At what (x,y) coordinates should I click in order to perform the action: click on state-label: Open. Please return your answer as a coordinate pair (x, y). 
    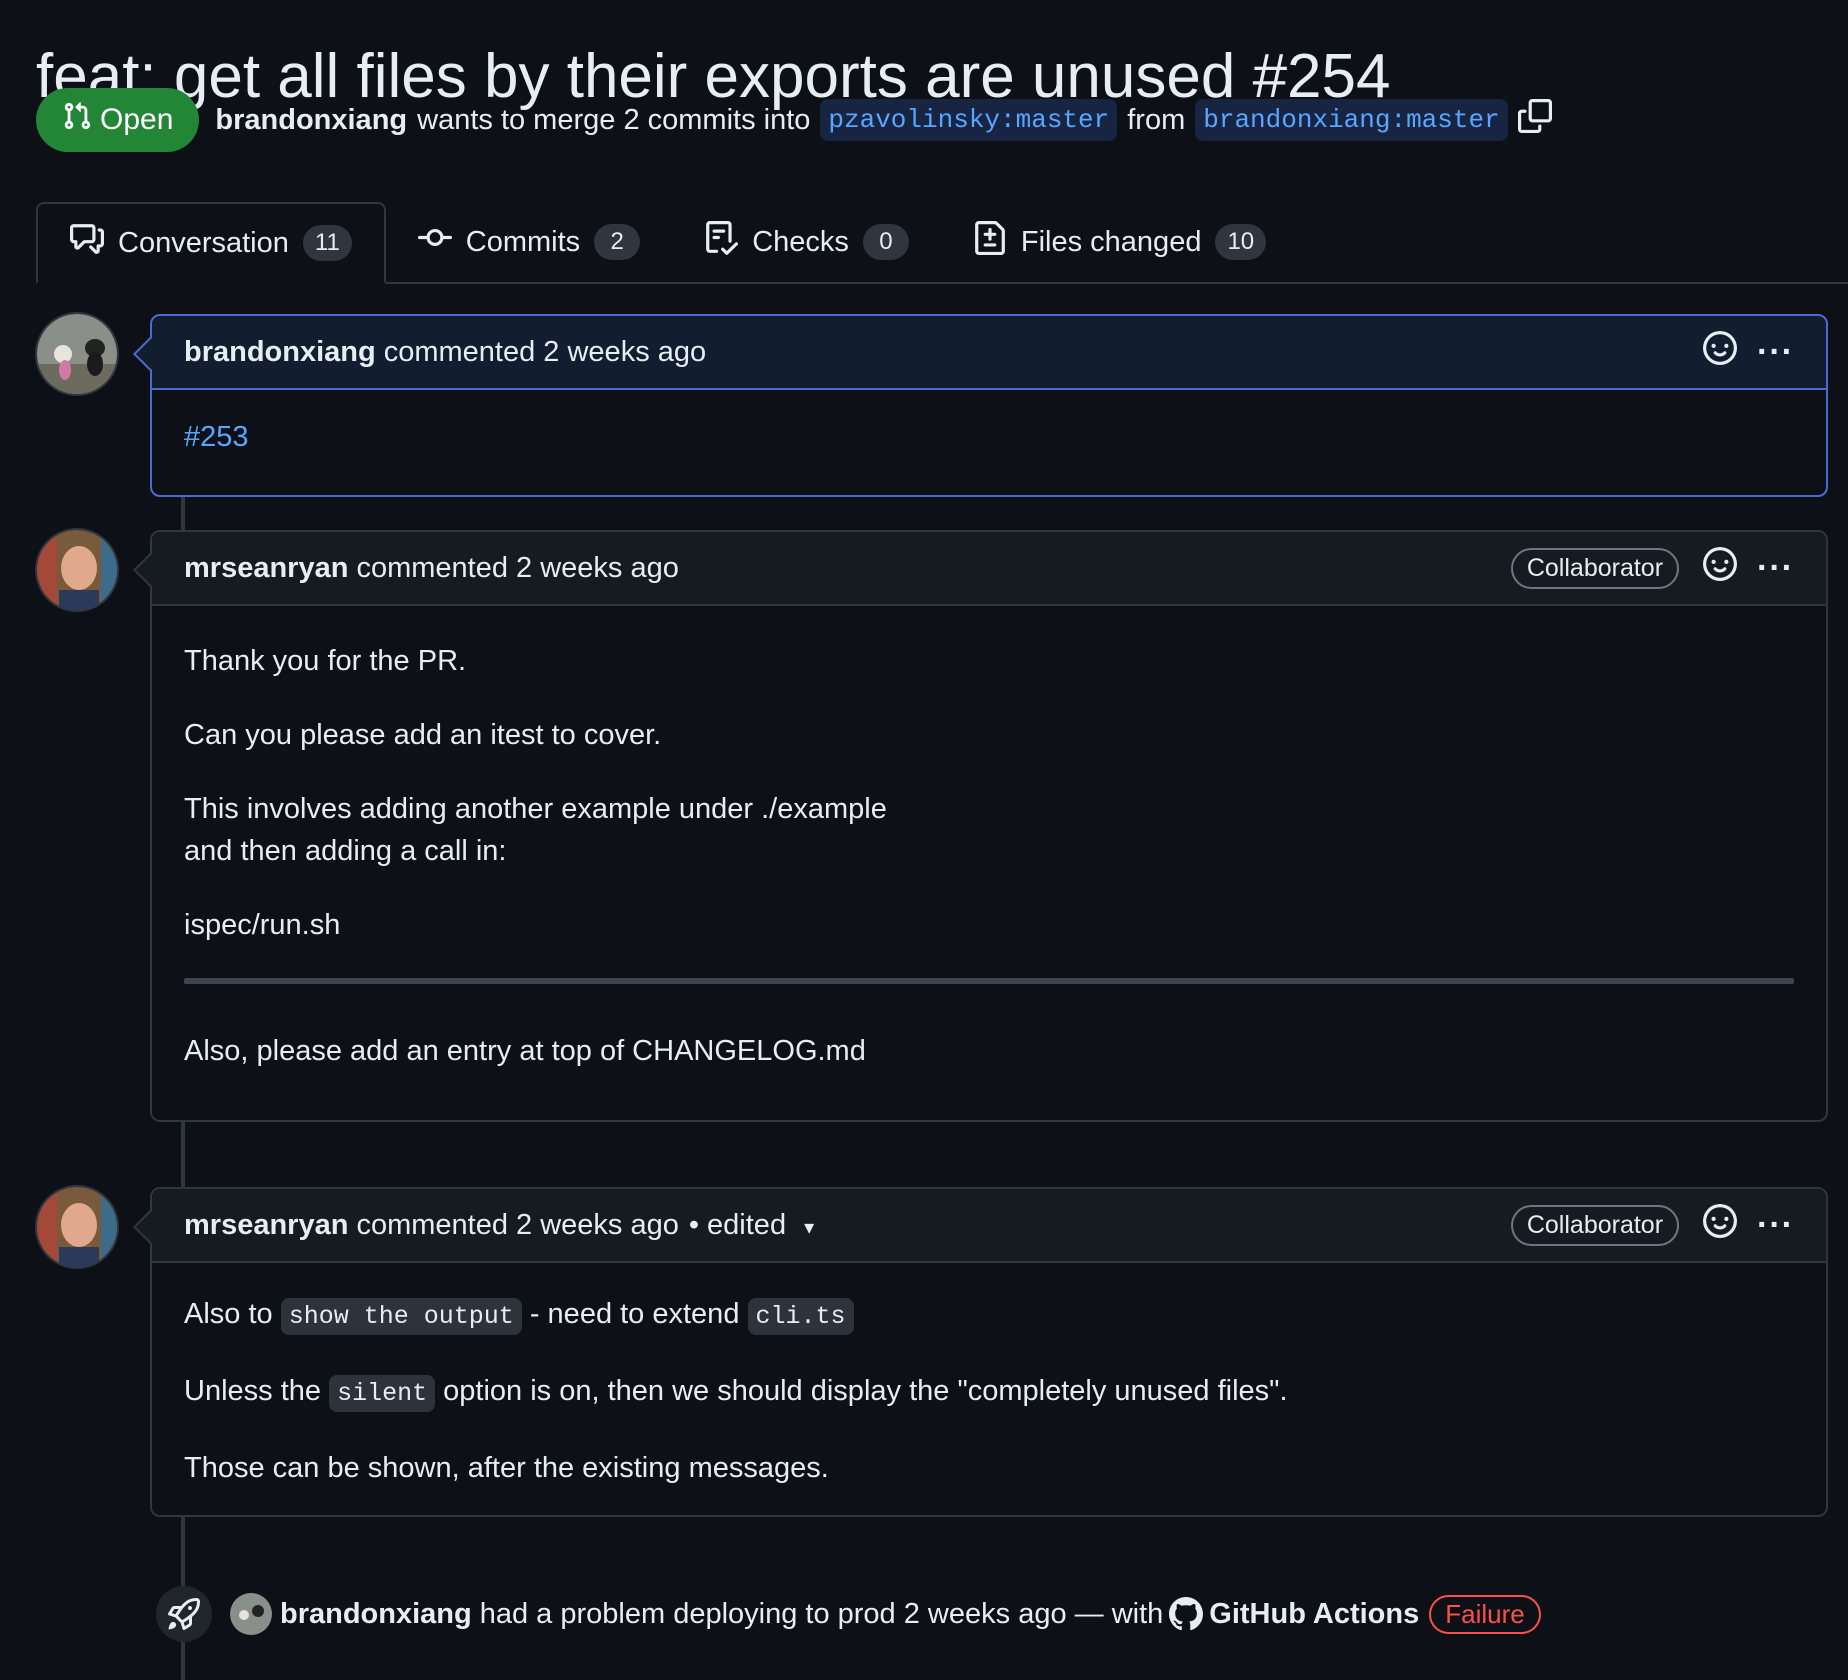
    Looking at the image, I should click on (137, 119).